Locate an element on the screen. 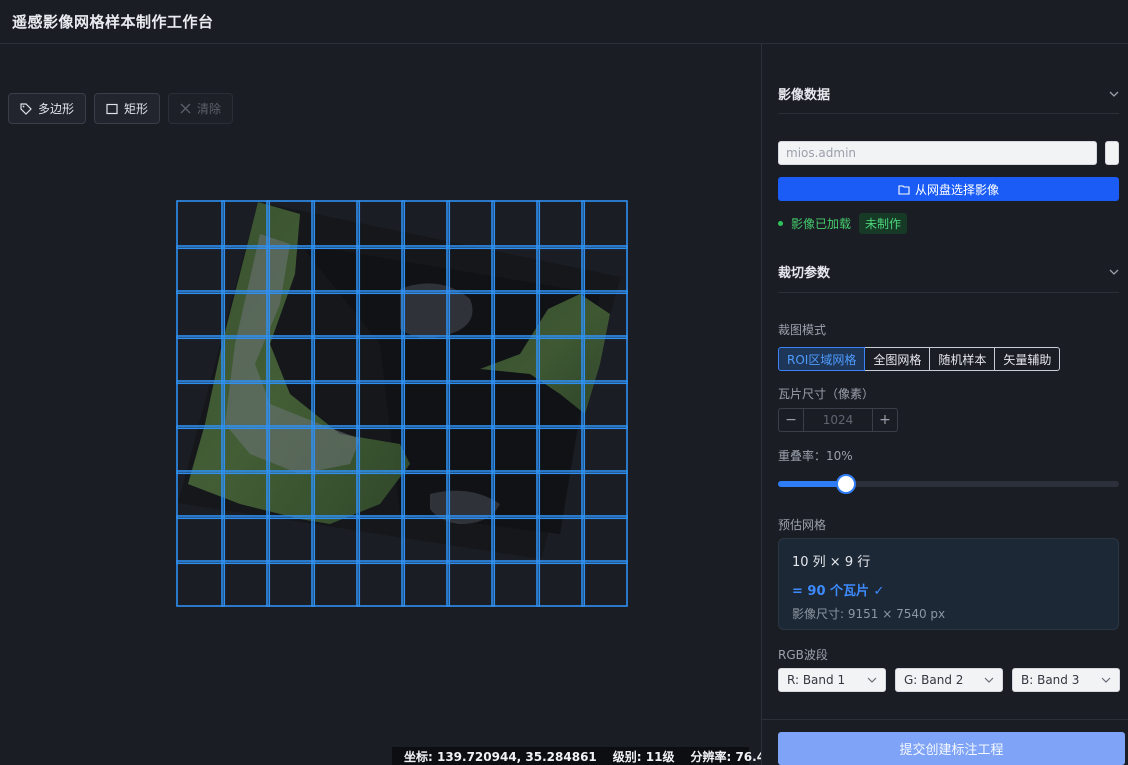  status-dot is located at coordinates (780, 223).